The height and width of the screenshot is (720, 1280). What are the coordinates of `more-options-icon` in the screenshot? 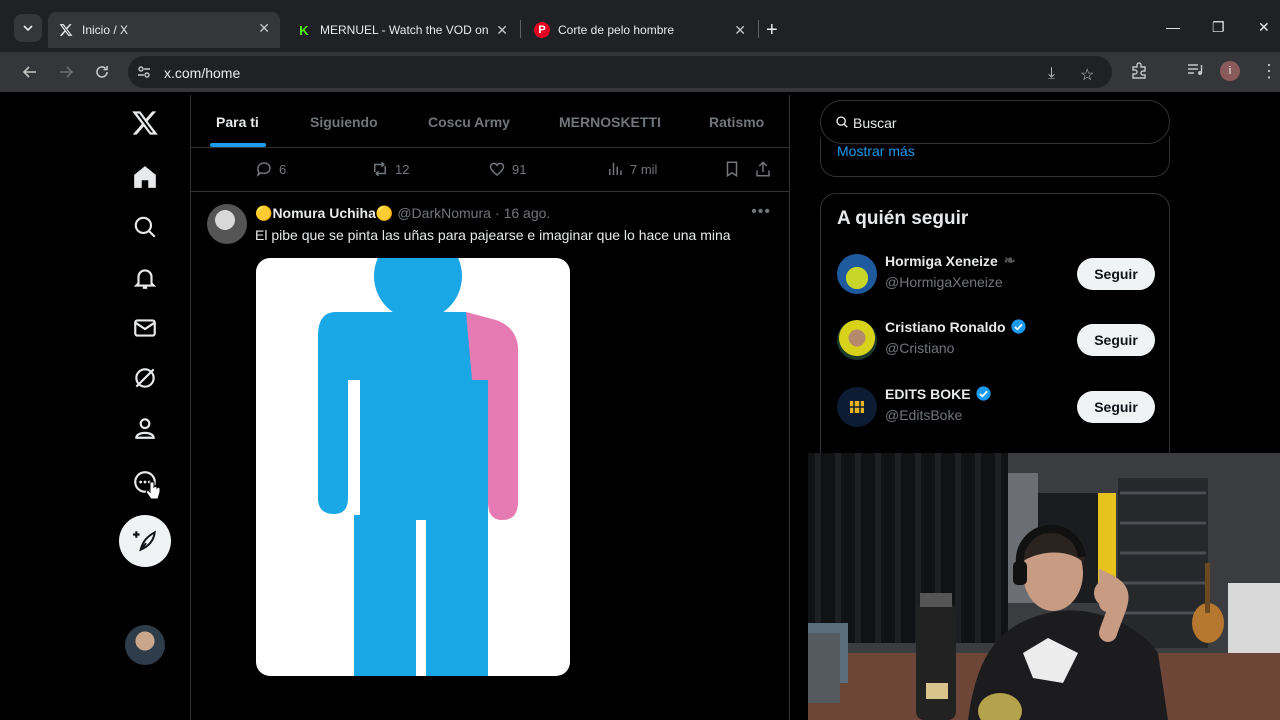 It's located at (145, 483).